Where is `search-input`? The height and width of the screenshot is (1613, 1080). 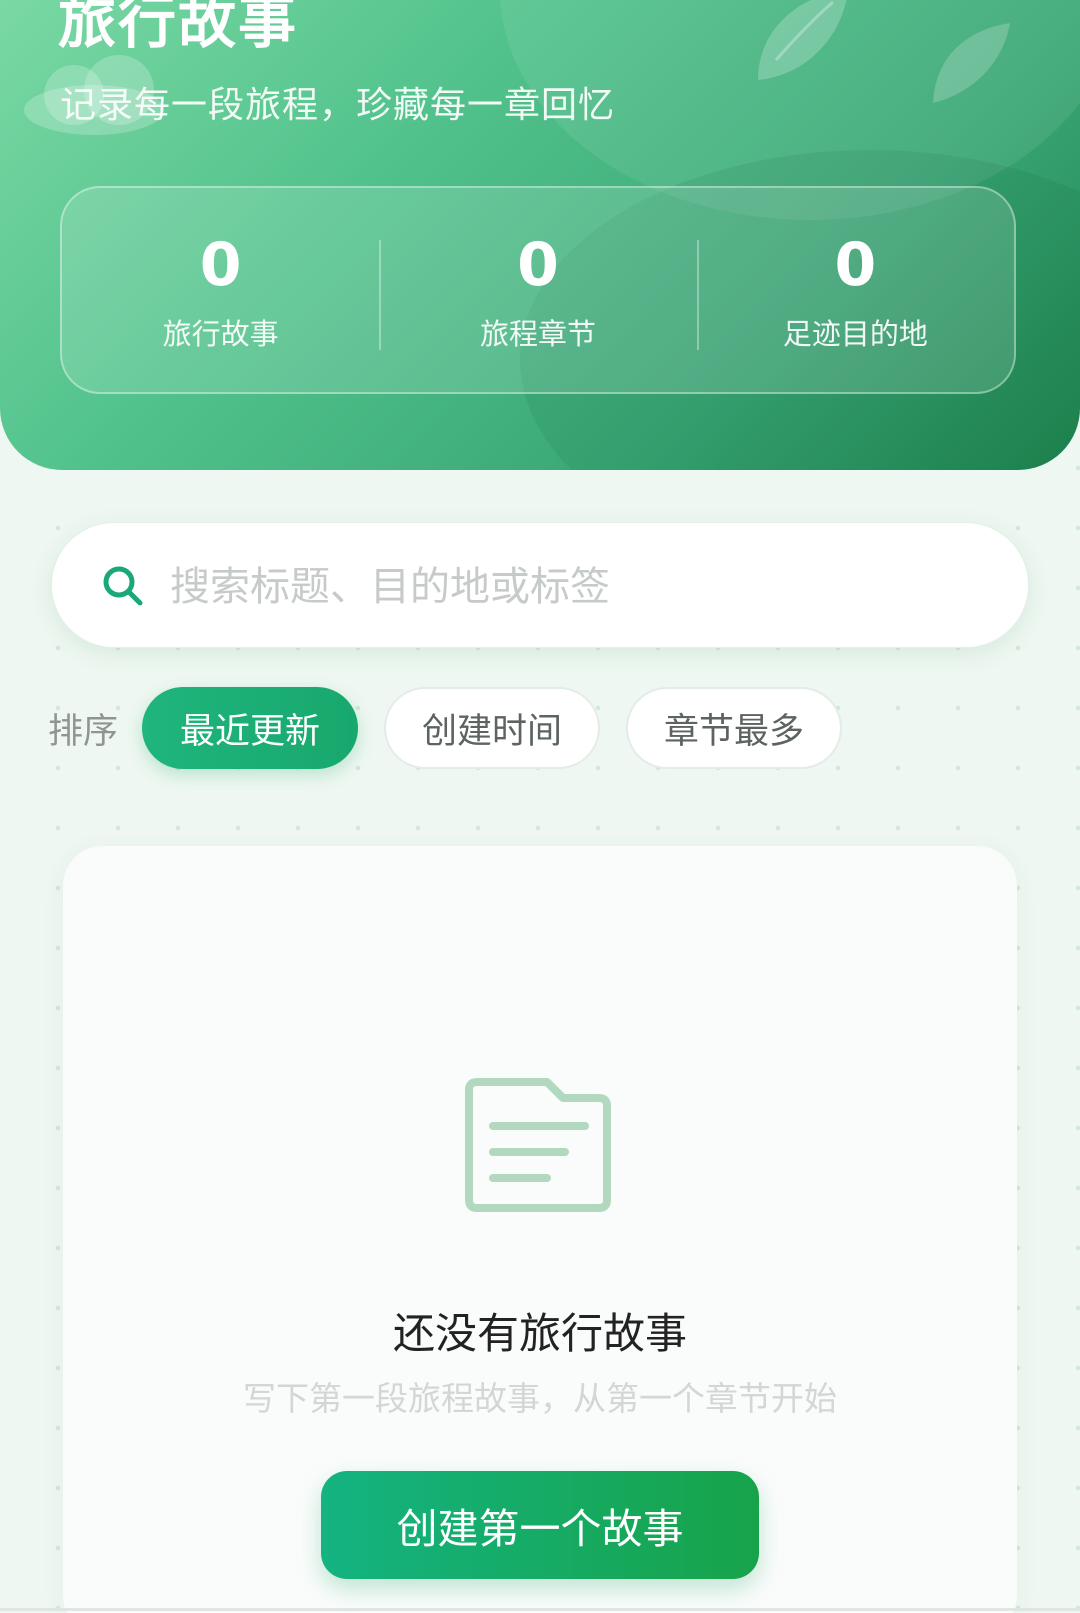 search-input is located at coordinates (580, 587).